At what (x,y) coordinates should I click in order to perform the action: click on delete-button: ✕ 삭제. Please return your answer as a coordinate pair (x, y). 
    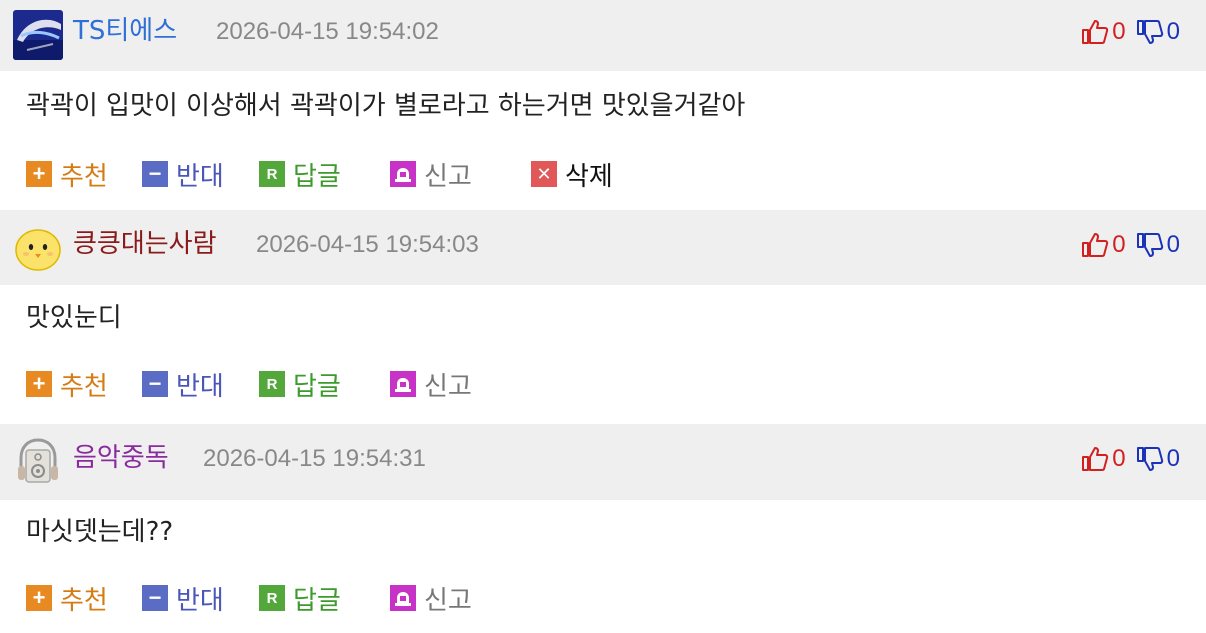
    Looking at the image, I should click on (572, 174).